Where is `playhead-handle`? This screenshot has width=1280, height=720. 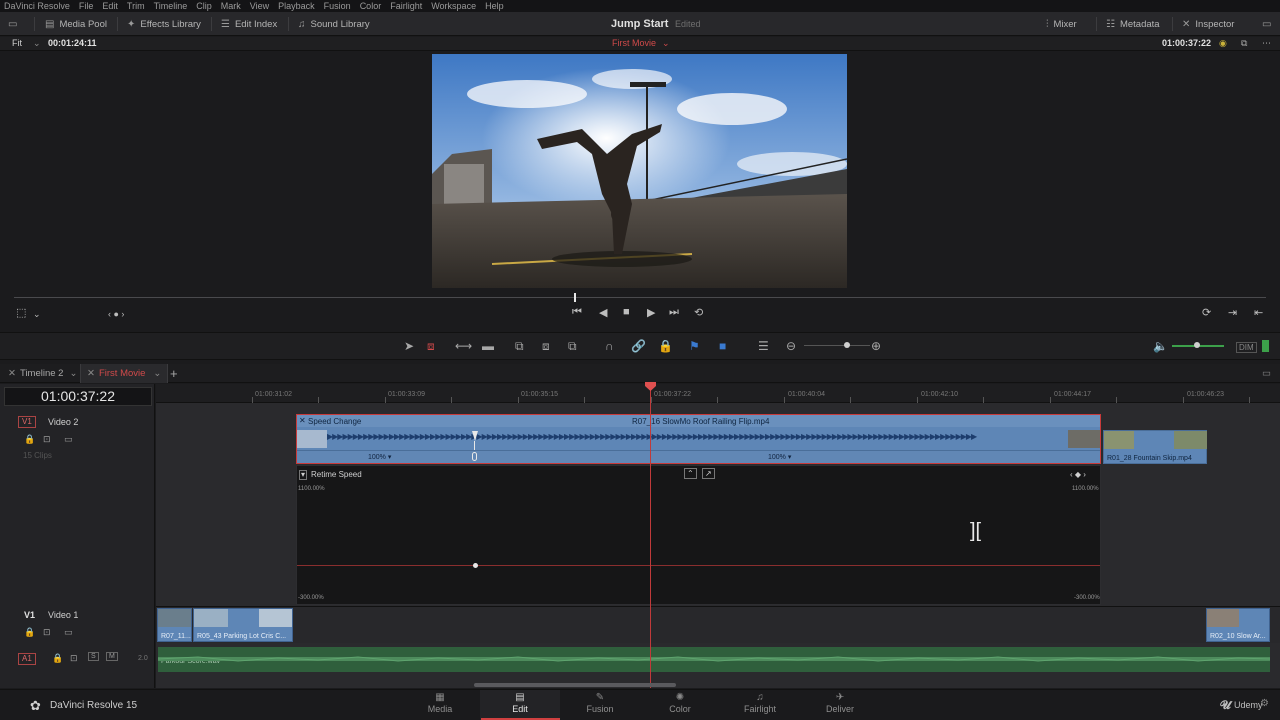 playhead-handle is located at coordinates (650, 386).